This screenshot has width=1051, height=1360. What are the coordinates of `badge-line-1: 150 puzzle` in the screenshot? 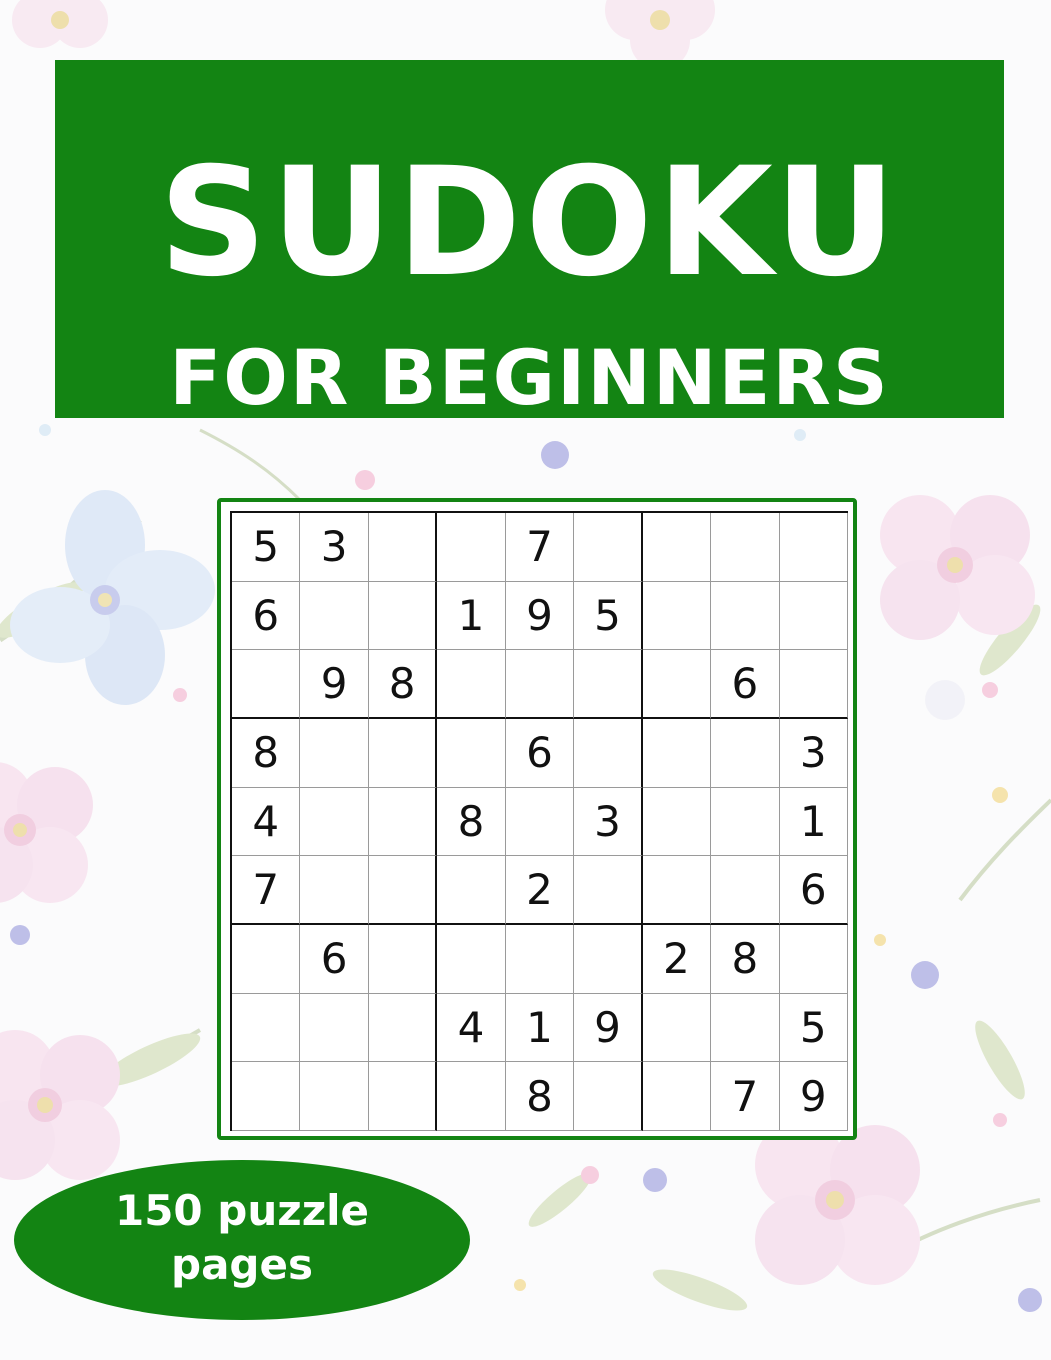 It's located at (242, 1210).